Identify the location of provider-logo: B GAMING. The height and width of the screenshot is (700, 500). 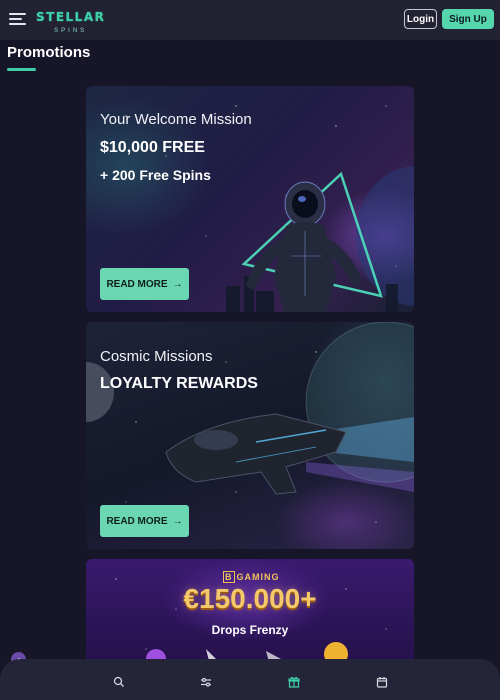
(251, 577).